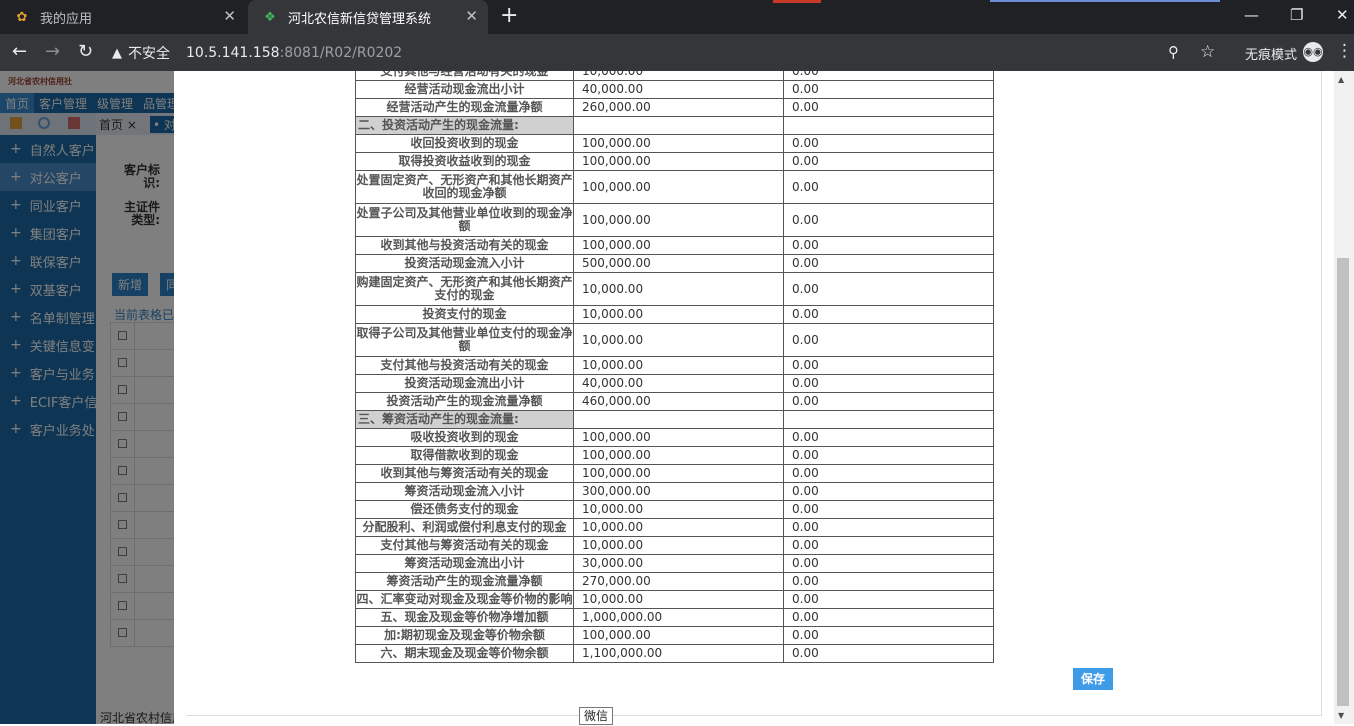 Image resolution: width=1354 pixels, height=726 pixels. Describe the element at coordinates (464, 437) in the screenshot. I see `row-label: 吸收投资收到的现金` at that location.